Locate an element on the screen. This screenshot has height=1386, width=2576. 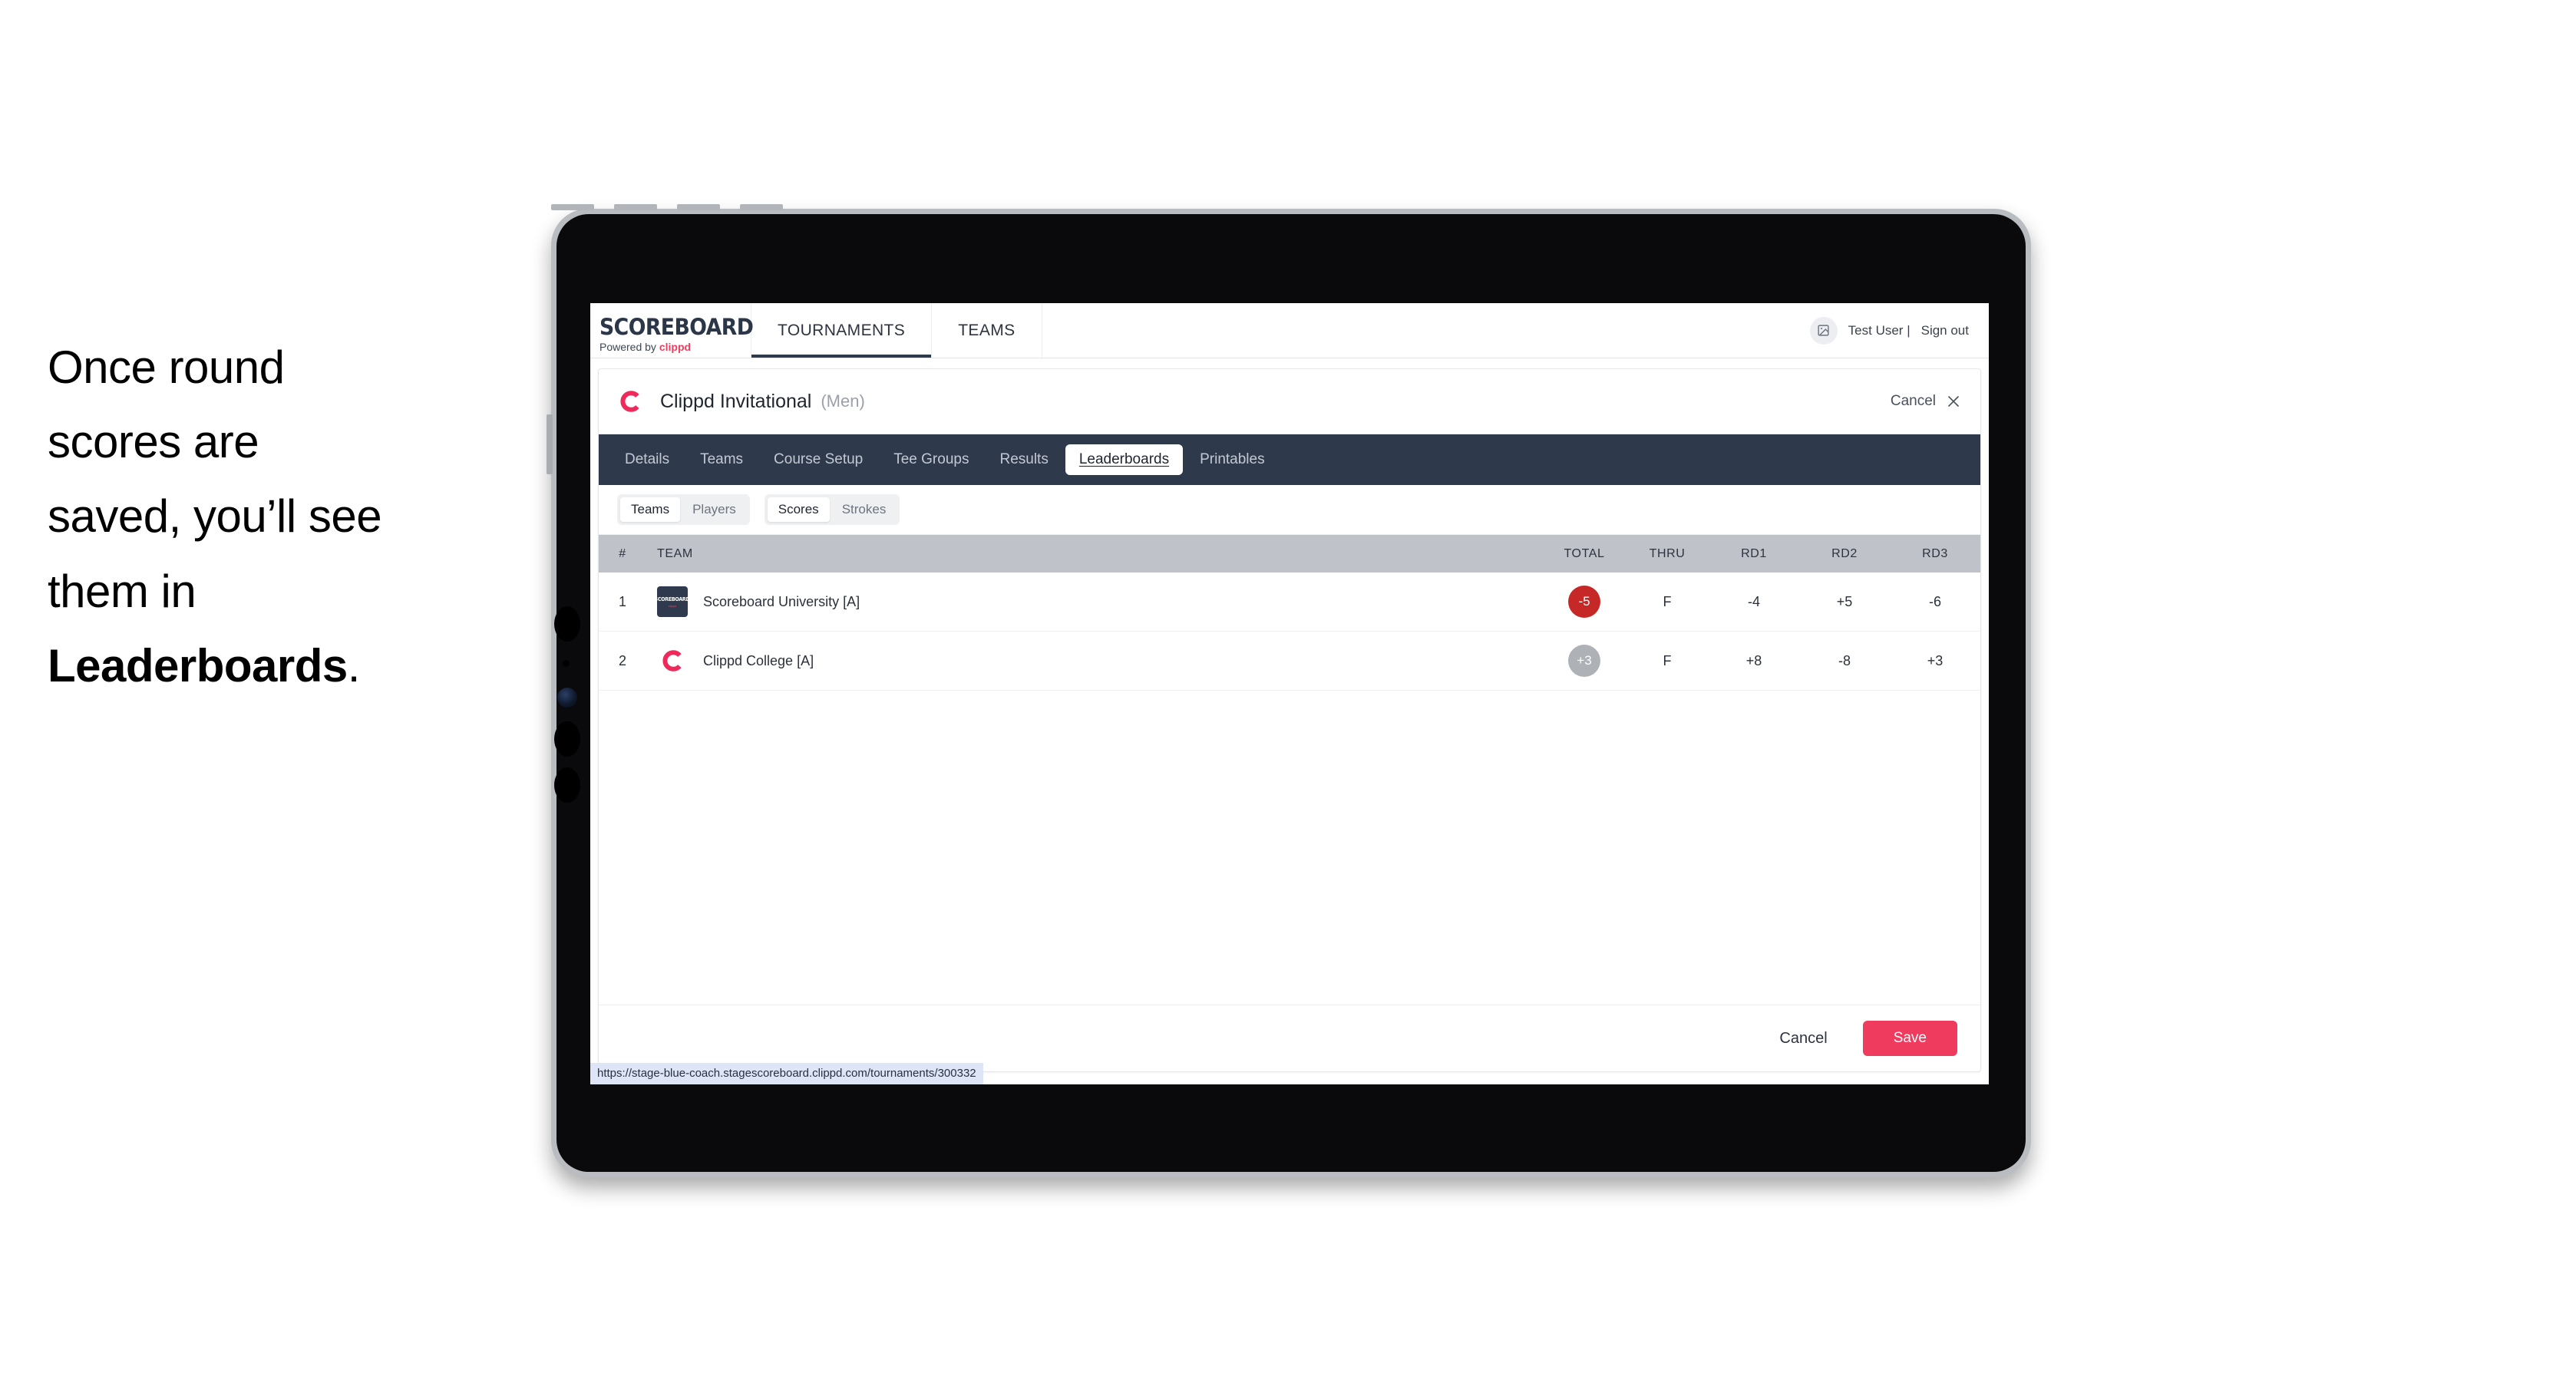
segmented-control-scoring: Scores Strokes is located at coordinates (832, 509).